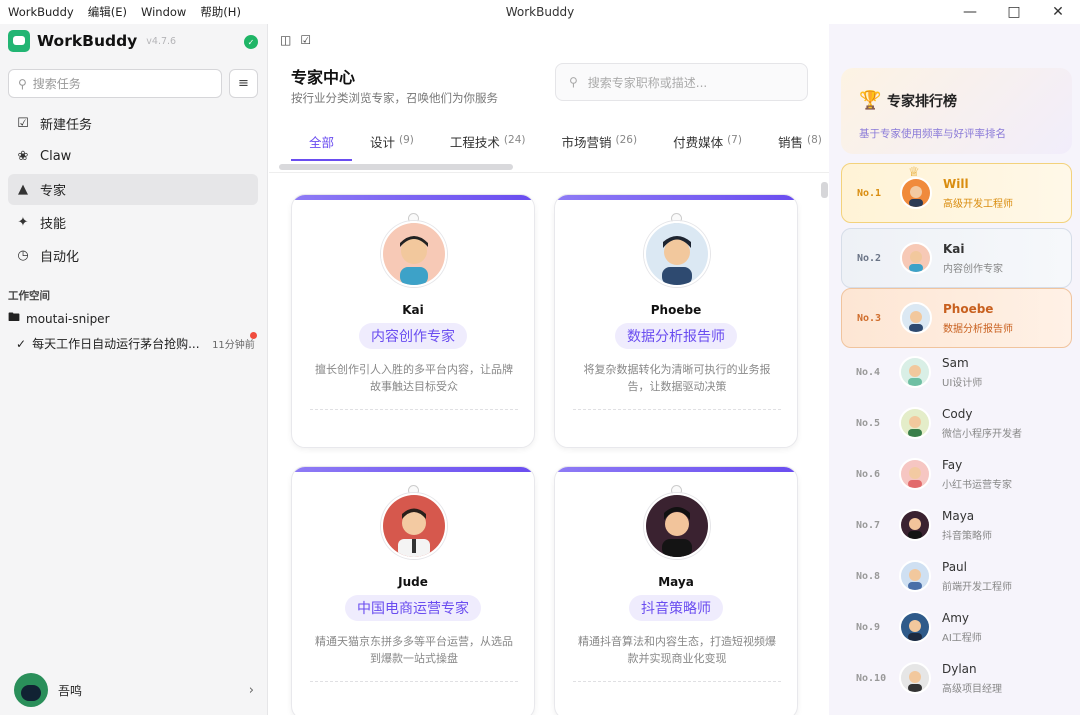 Image resolution: width=1080 pixels, height=715 pixels. I want to click on rank-number: No.4, so click(868, 372).